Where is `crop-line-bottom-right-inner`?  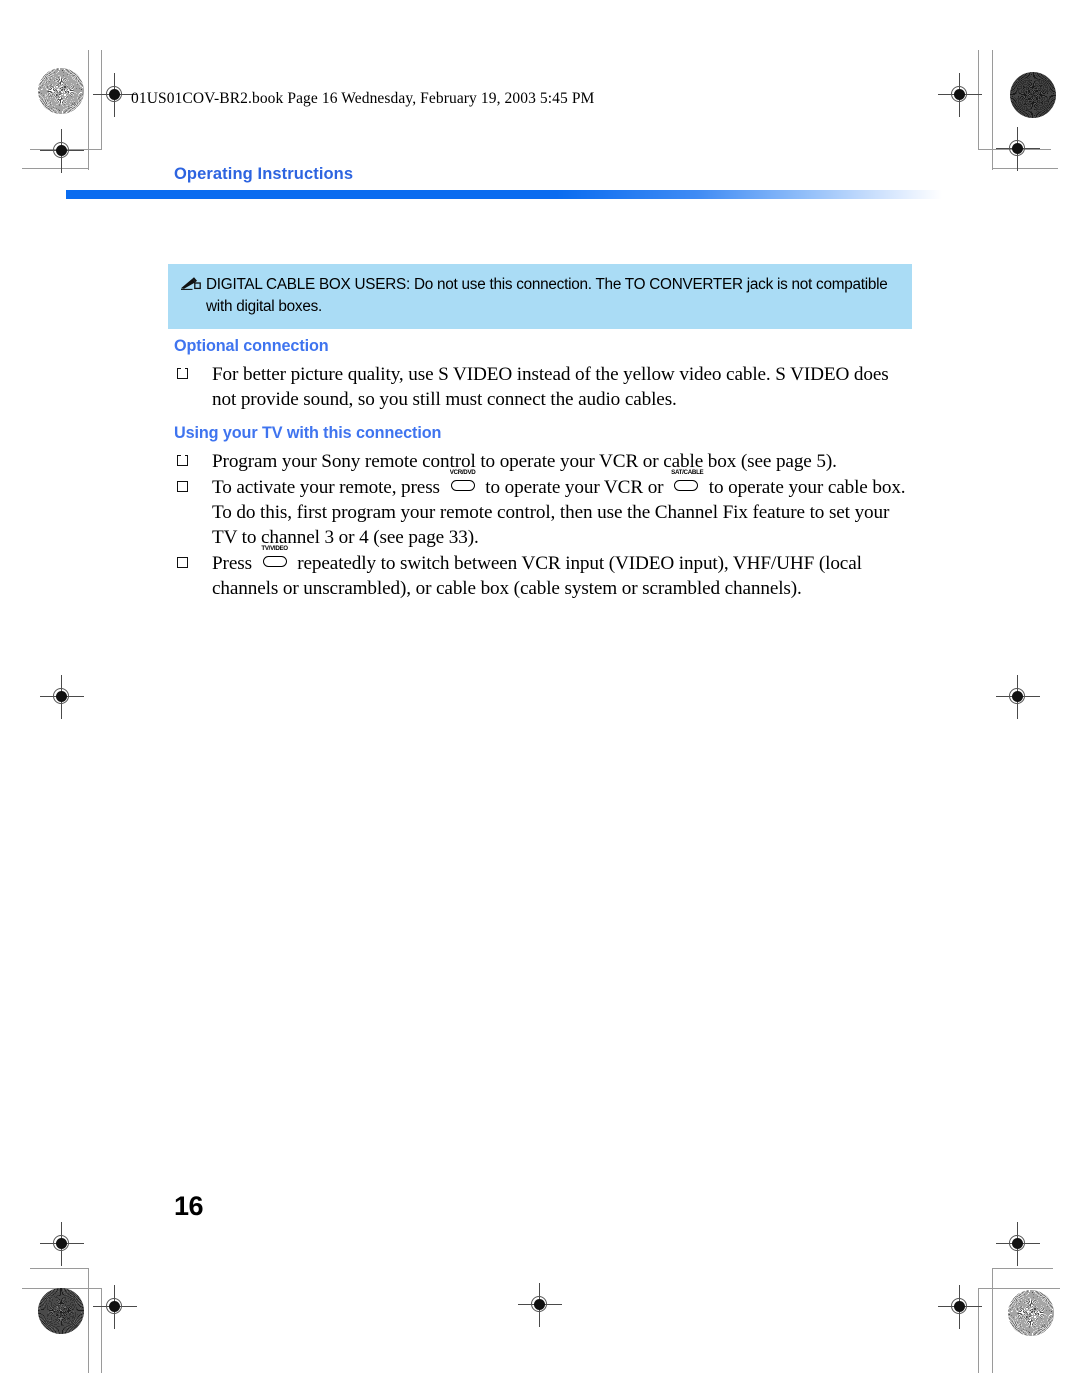
crop-line-bottom-right-inner is located at coordinates (978, 1330).